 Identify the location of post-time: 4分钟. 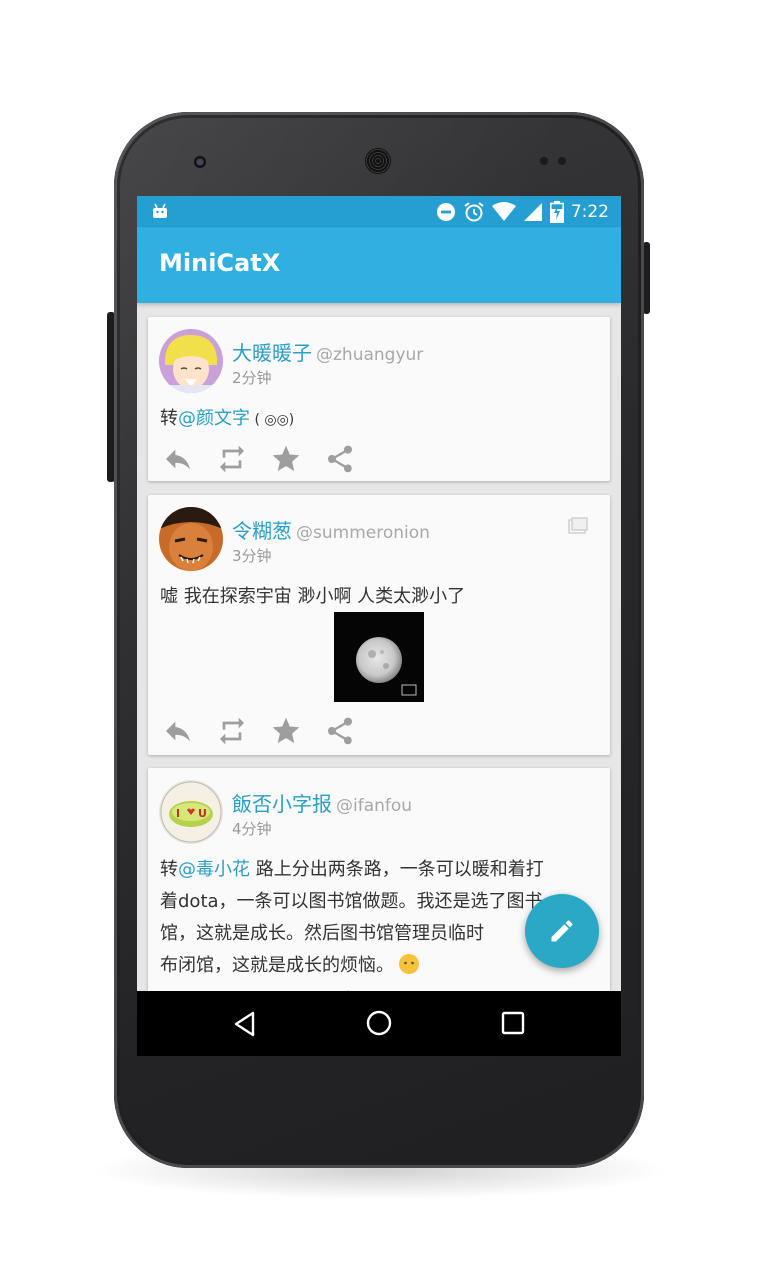
(252, 829).